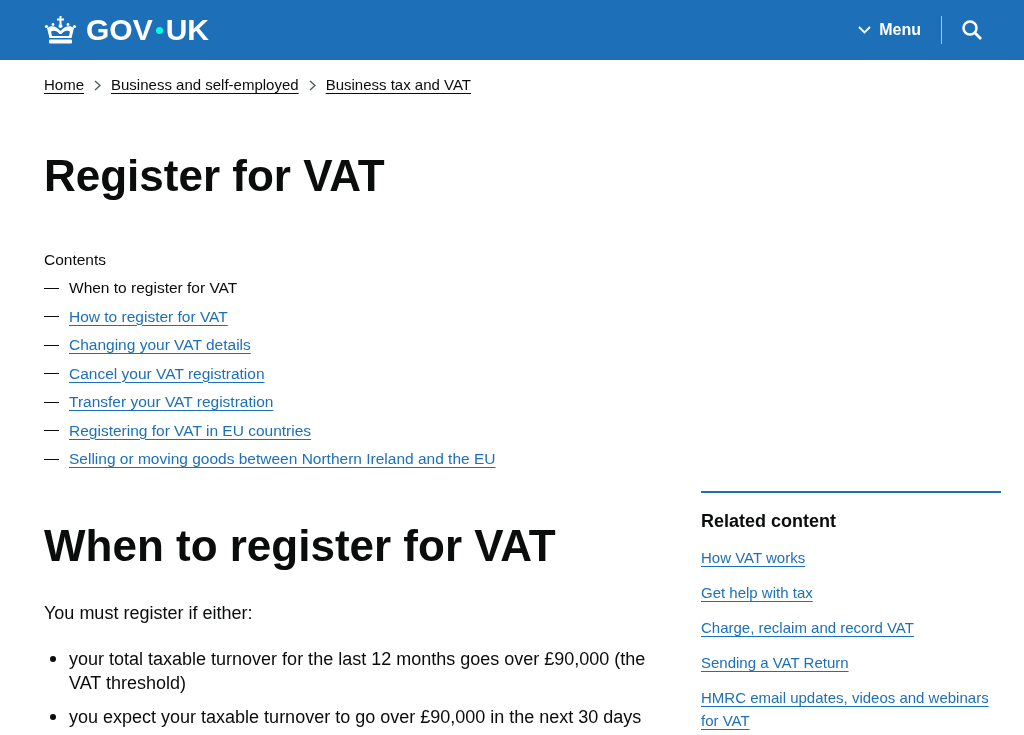 The width and height of the screenshot is (1024, 735). Describe the element at coordinates (757, 592) in the screenshot. I see `related-link: Get help with tax` at that location.